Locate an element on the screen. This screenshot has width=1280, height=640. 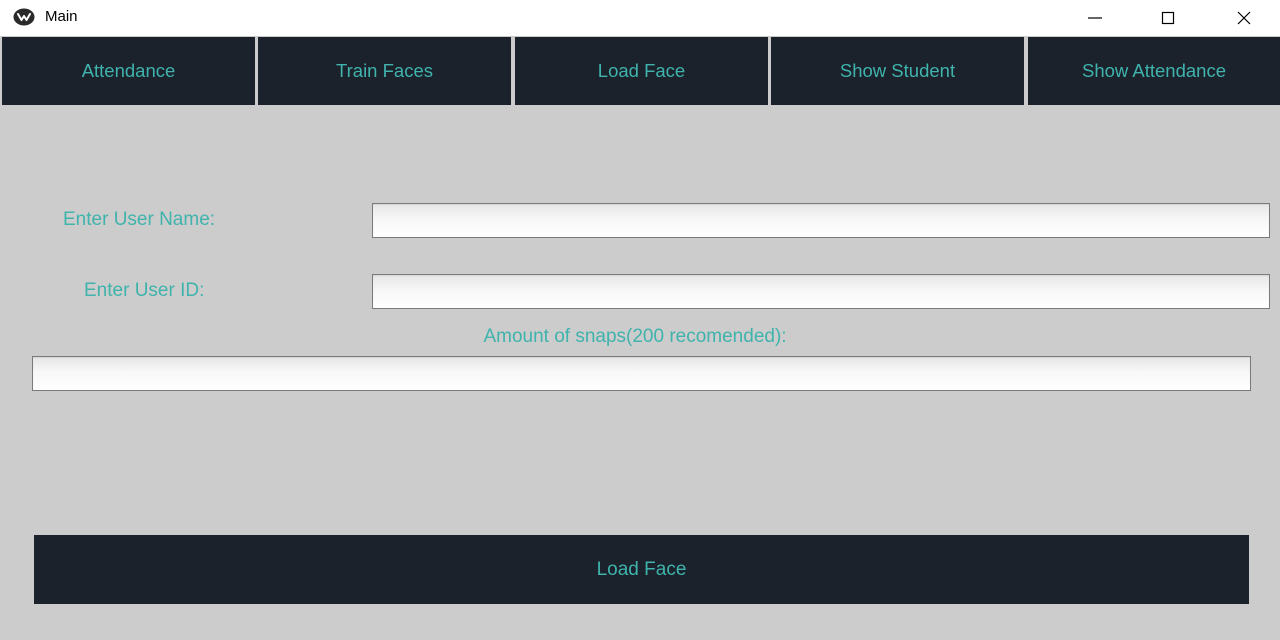
snaps-input is located at coordinates (641, 373).